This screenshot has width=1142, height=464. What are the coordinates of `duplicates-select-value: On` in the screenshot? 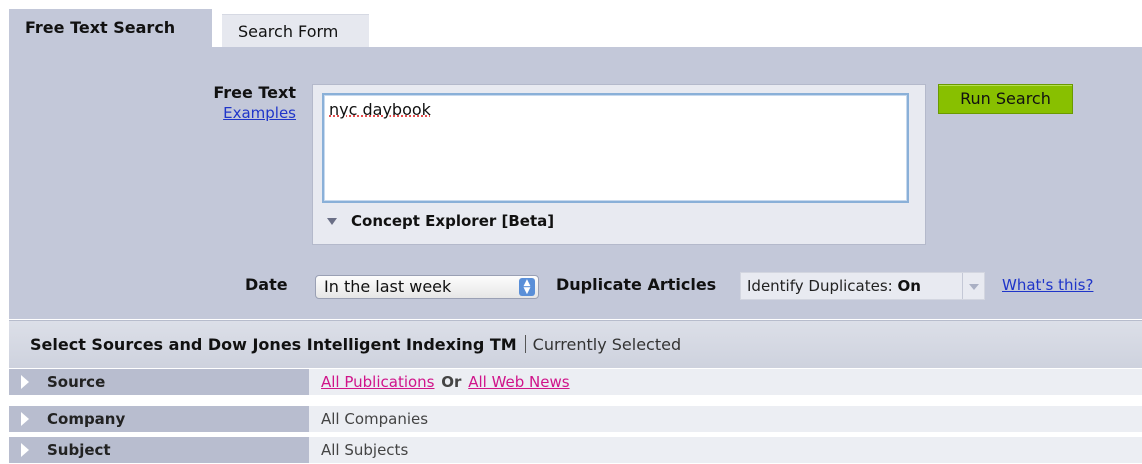 It's located at (909, 286).